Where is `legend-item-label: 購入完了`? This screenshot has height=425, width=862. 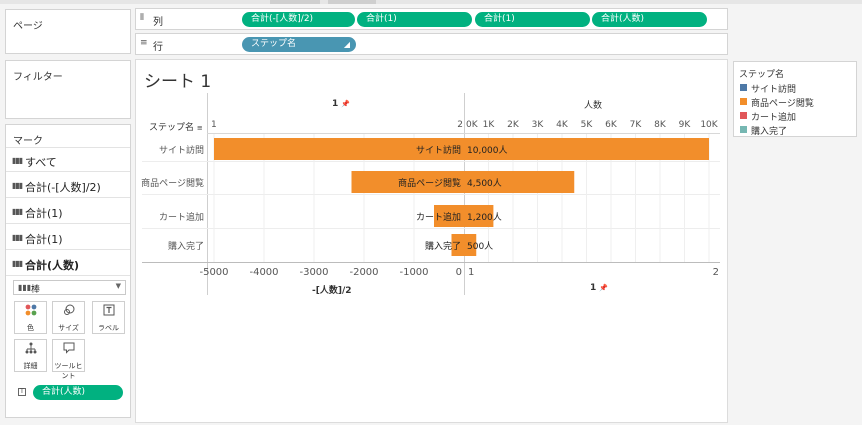
legend-item-label: 購入完了 is located at coordinates (769, 132).